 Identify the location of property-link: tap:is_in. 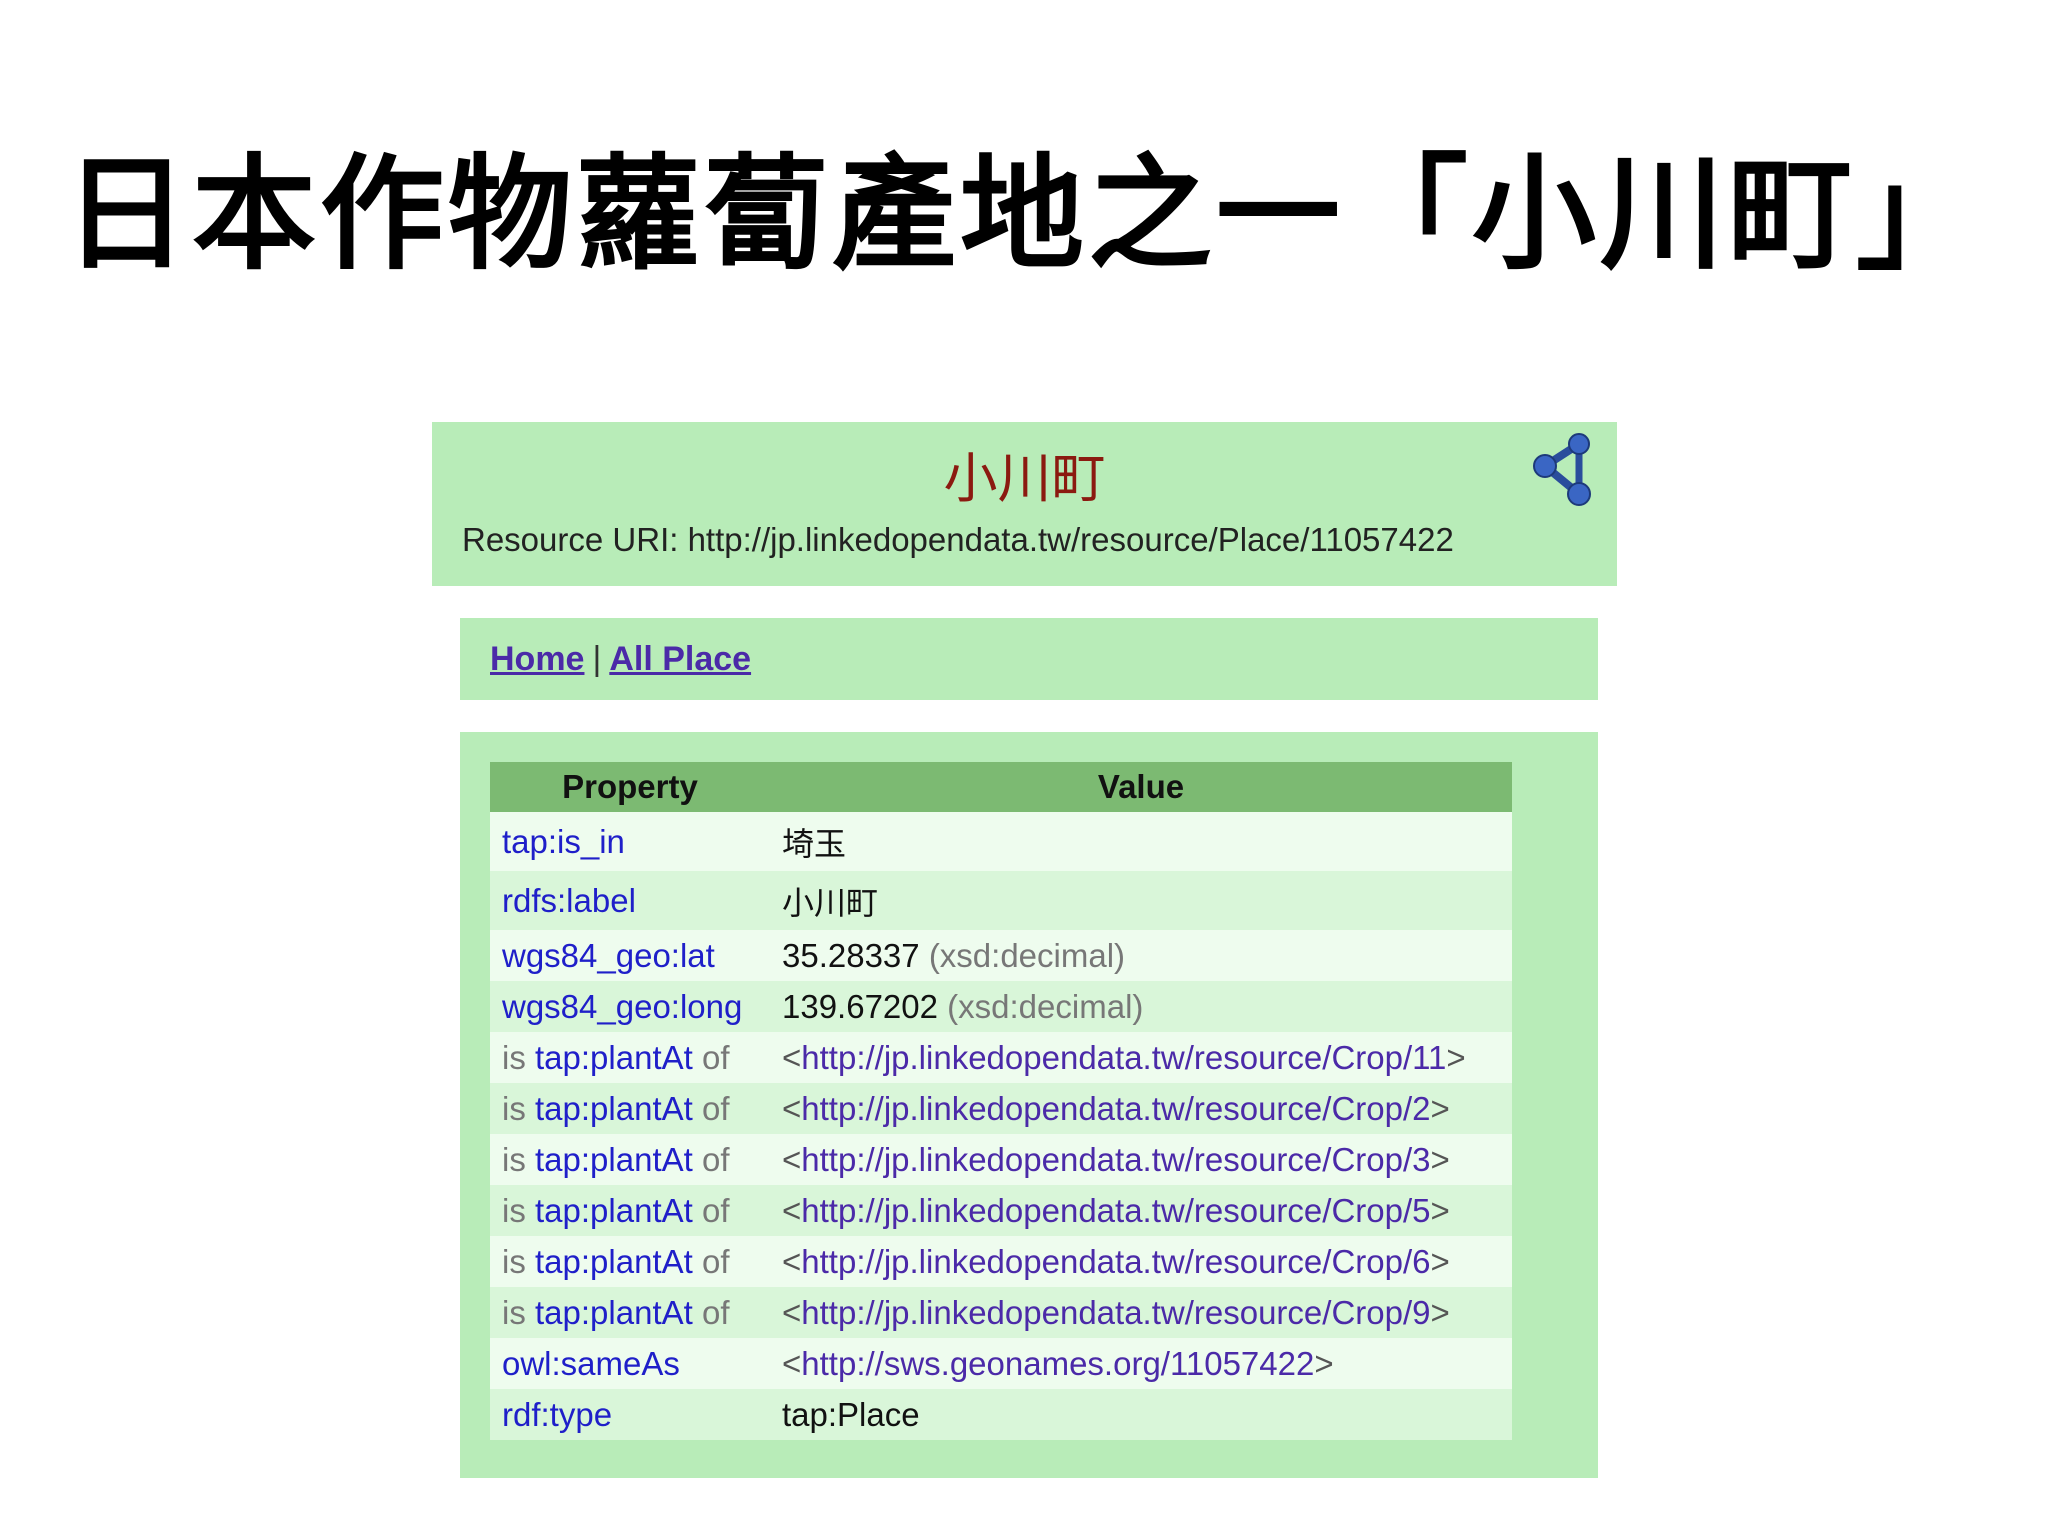
(630, 841).